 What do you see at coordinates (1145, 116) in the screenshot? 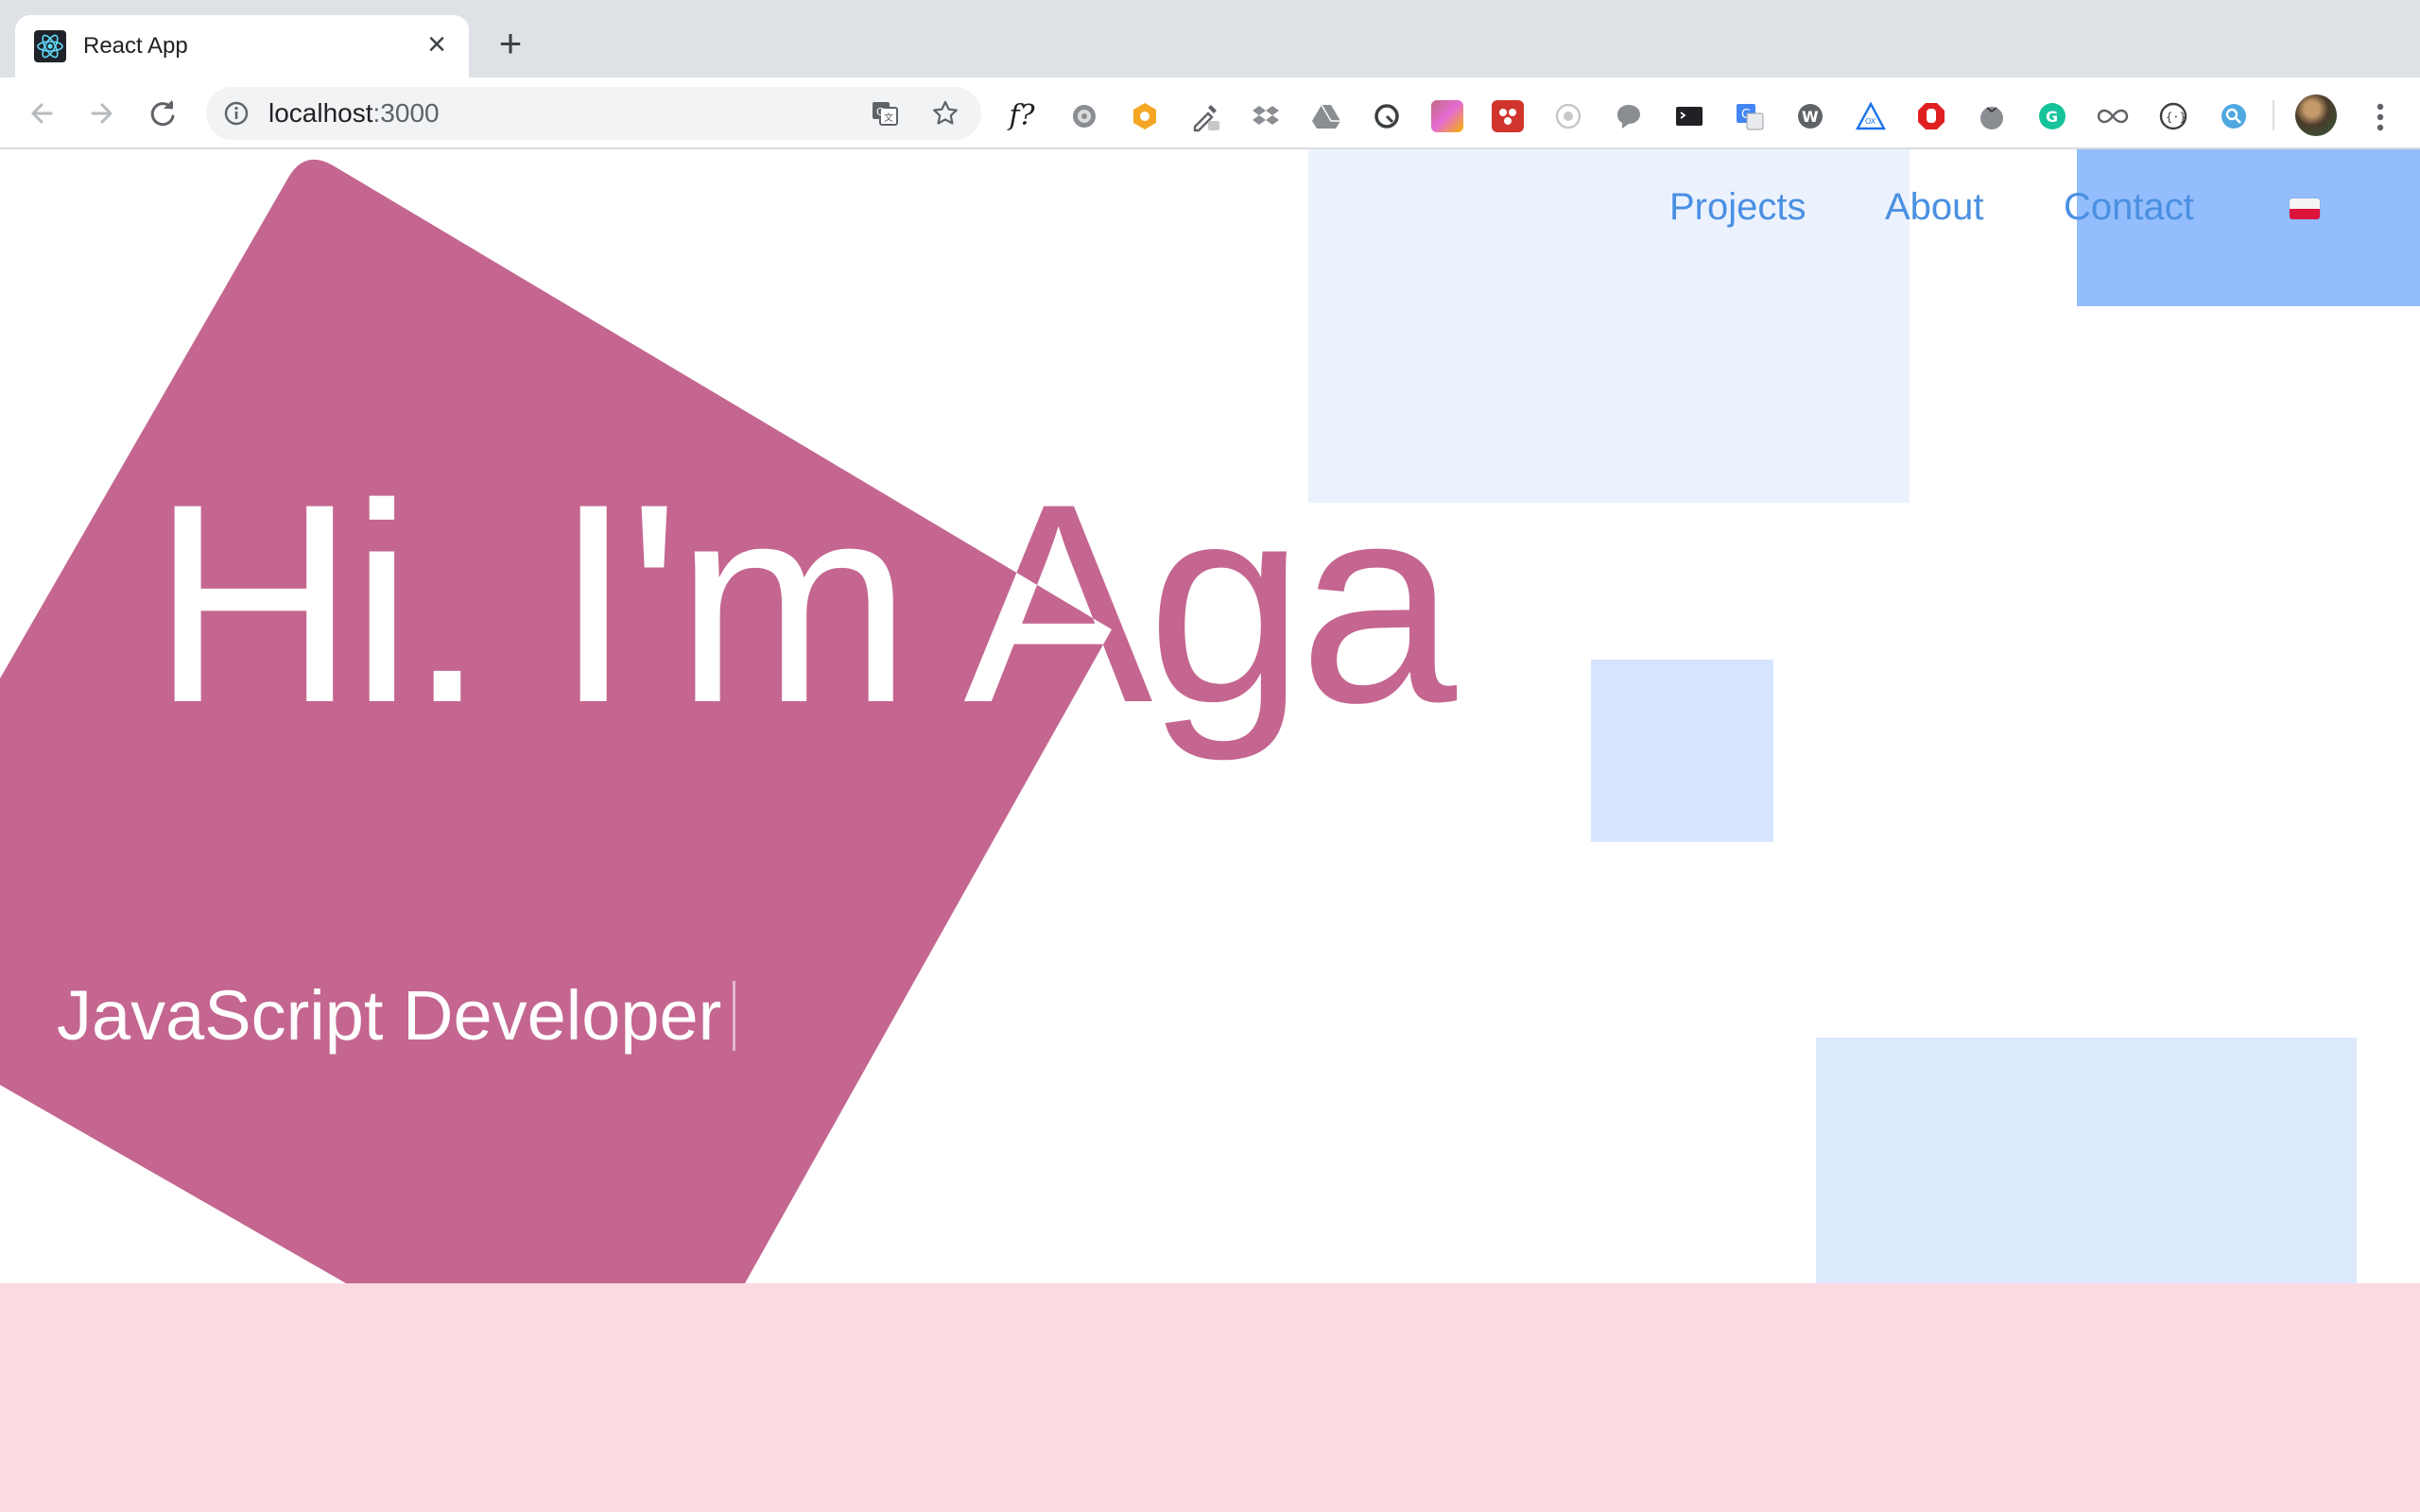
I see `orange-gear-extension-icon` at bounding box center [1145, 116].